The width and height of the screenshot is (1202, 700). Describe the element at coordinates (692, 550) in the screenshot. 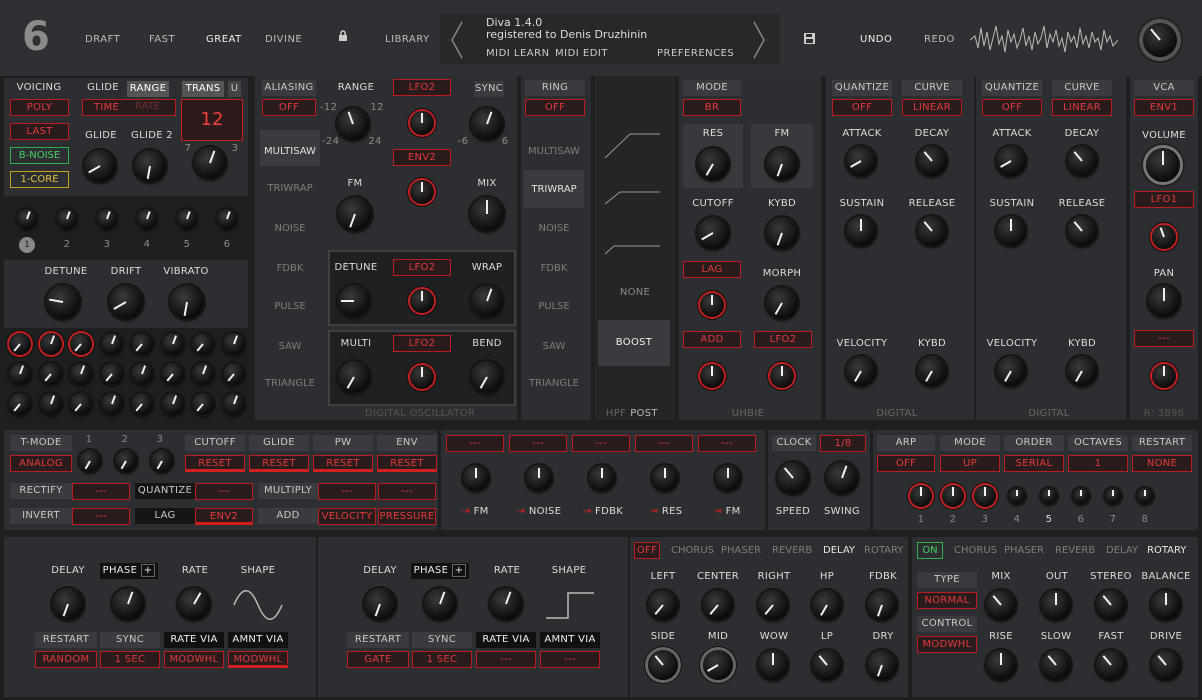

I see `fx1-tab-chorus: CHORUS` at that location.